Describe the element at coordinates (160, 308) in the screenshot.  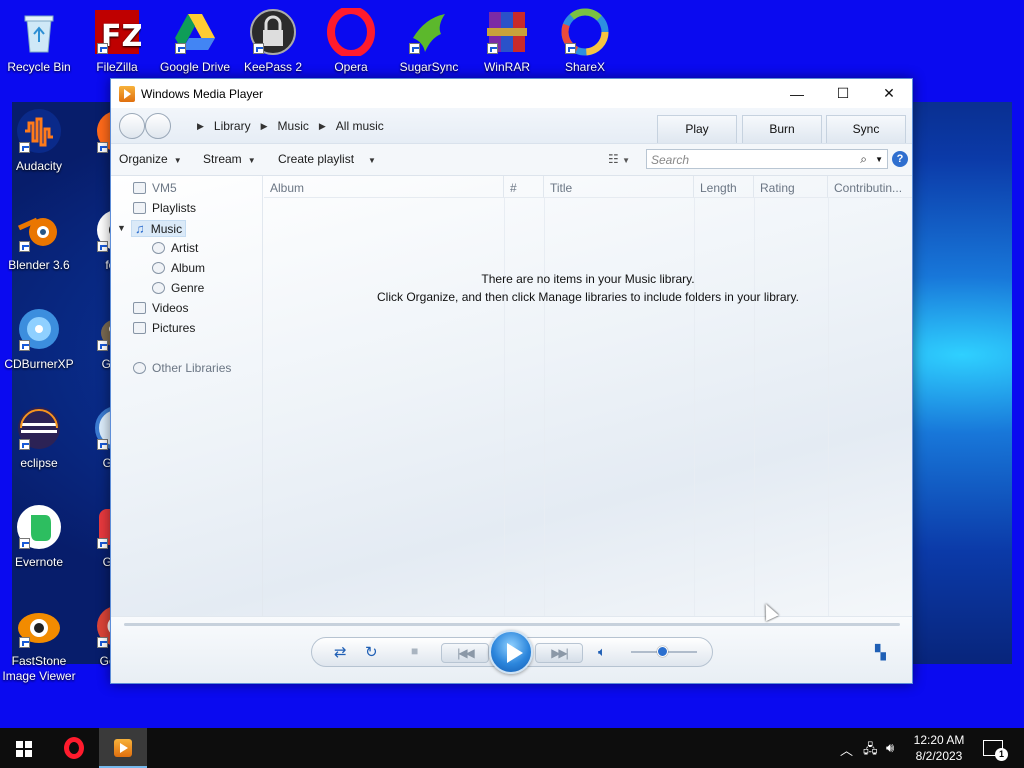
I see `nav-item-videos: Videos` at that location.